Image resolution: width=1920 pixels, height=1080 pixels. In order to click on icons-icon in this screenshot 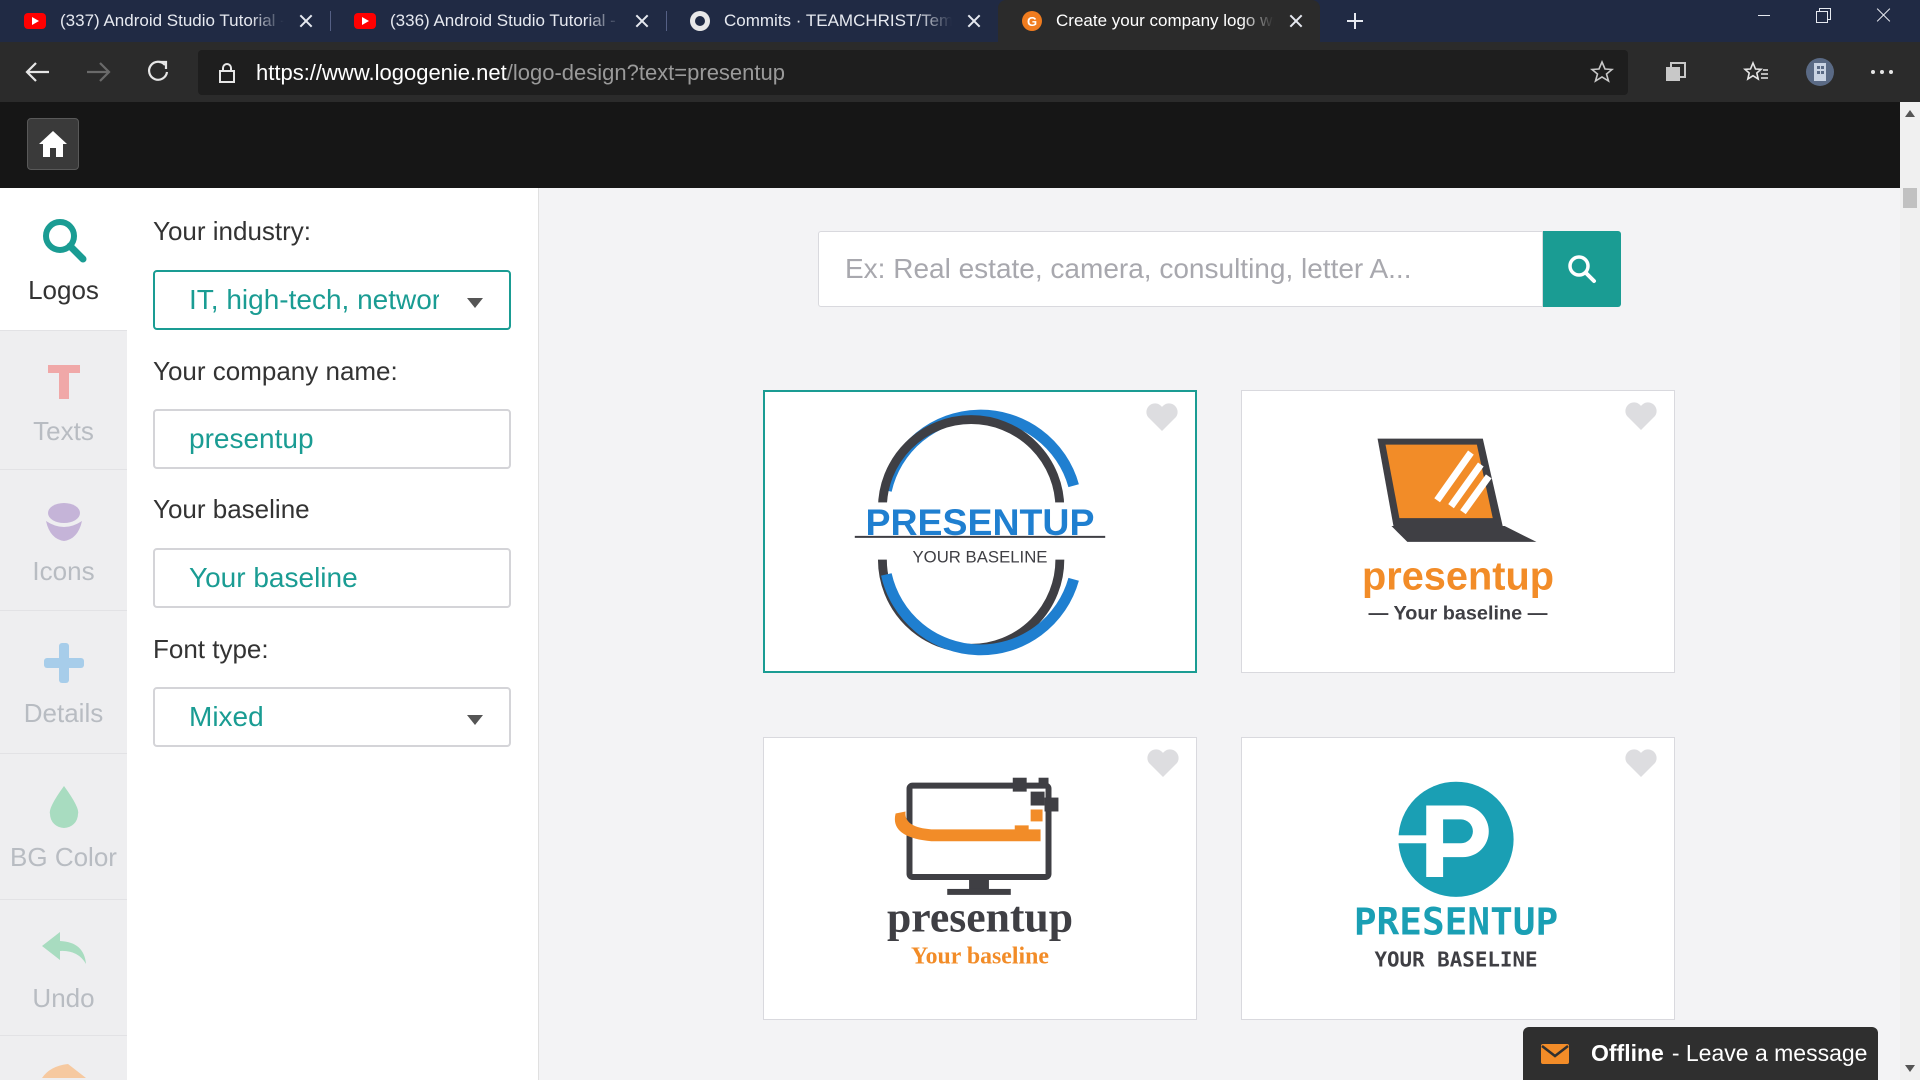, I will do `click(64, 521)`.